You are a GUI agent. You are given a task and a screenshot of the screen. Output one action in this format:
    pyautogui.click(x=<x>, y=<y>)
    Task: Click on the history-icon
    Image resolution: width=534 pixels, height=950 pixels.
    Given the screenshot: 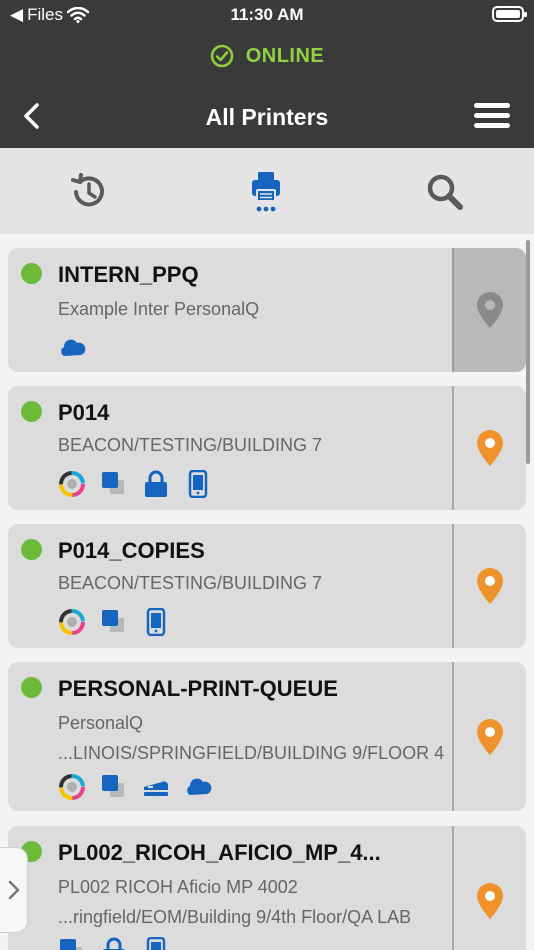 What is the action you would take?
    pyautogui.click(x=87, y=190)
    